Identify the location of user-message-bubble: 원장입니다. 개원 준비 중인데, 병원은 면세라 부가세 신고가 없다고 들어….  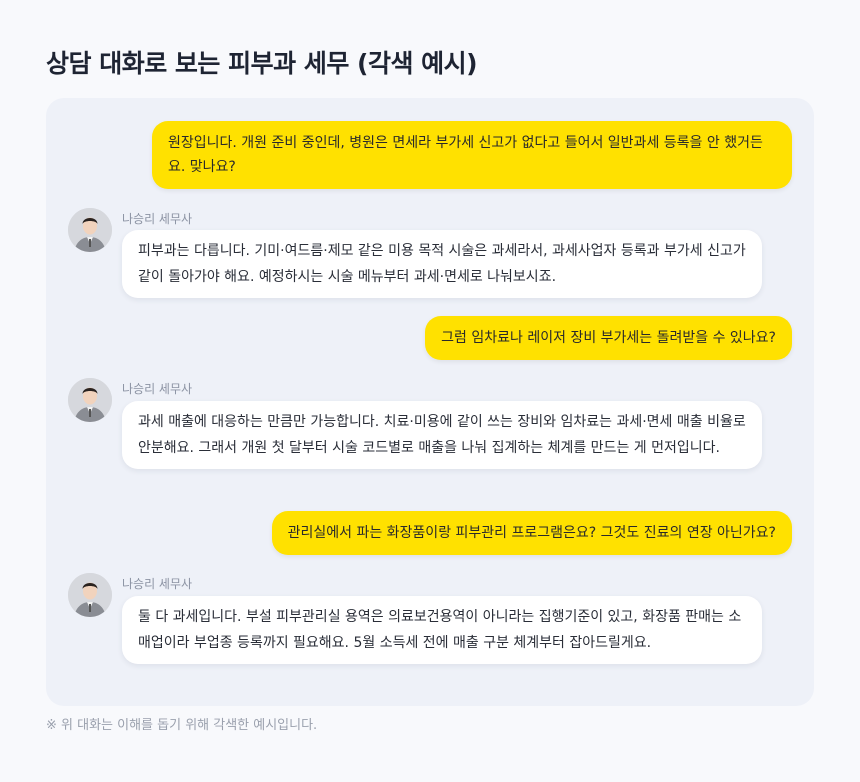
(472, 155).